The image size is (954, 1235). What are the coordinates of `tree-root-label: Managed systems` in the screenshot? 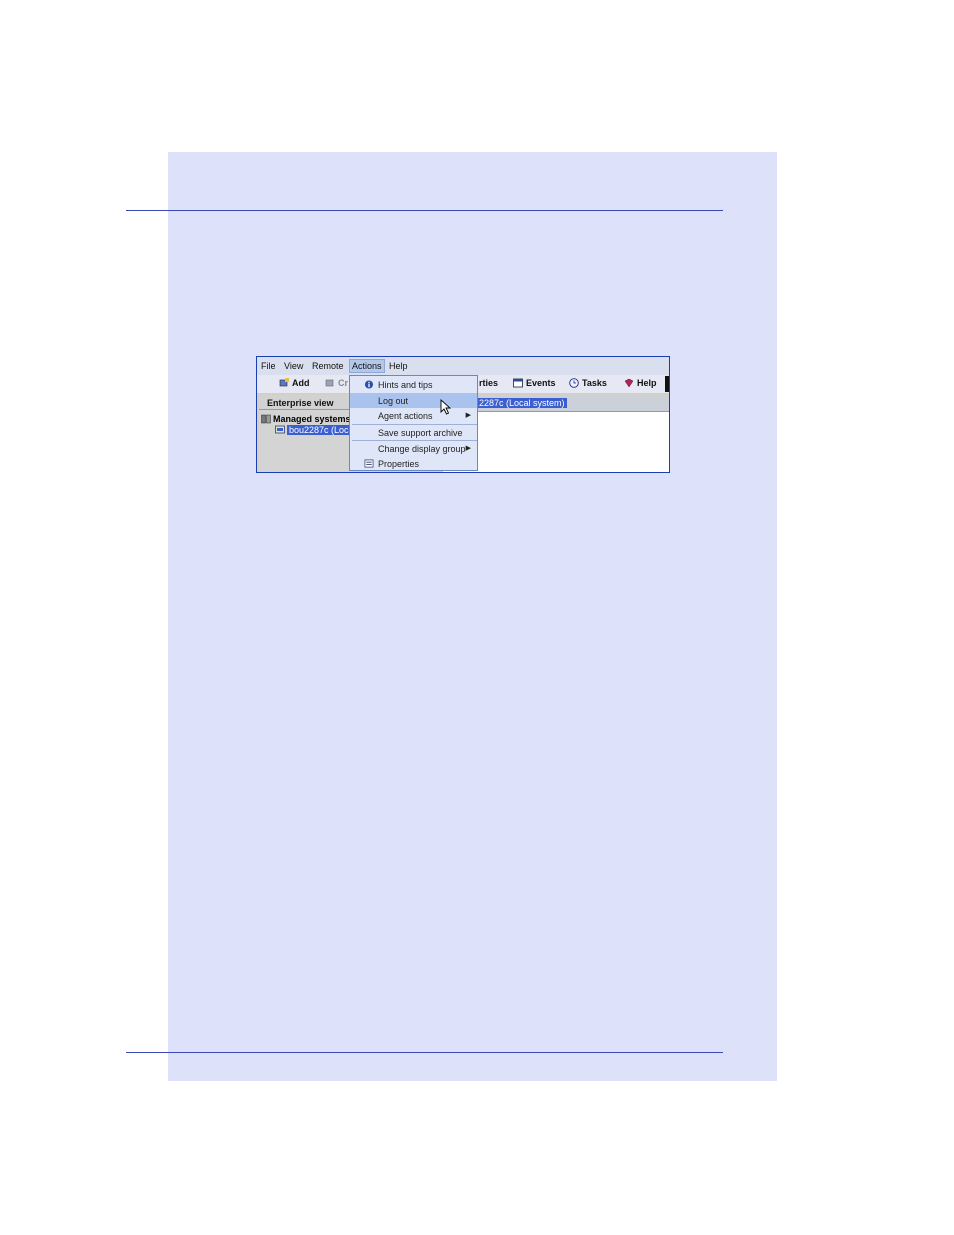 It's located at (312, 419).